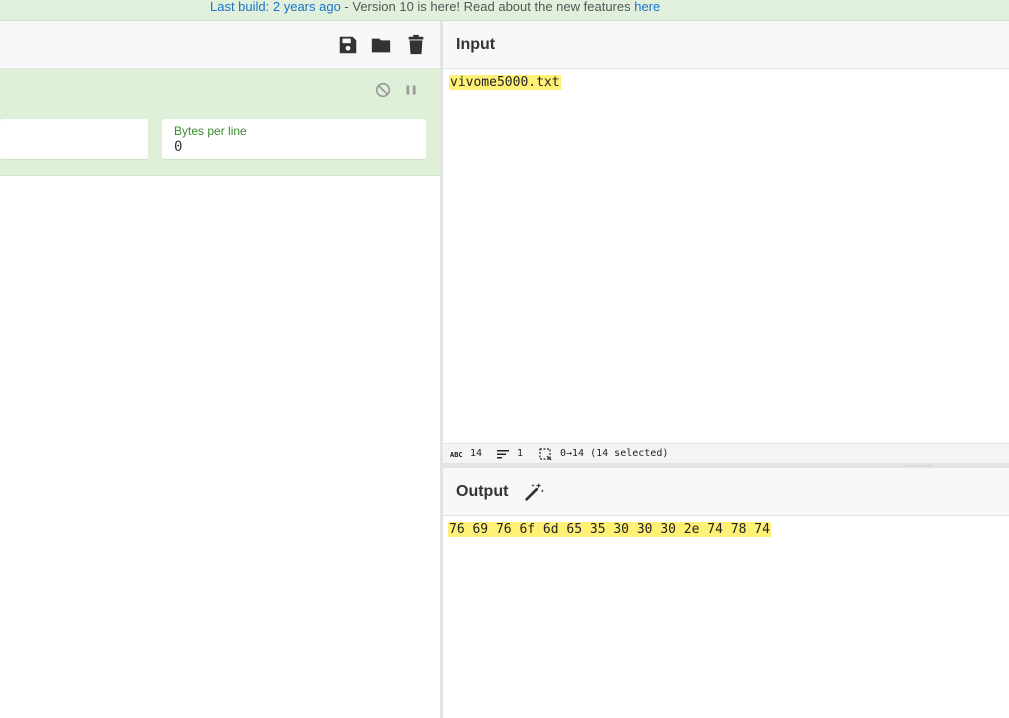  Describe the element at coordinates (416, 45) in the screenshot. I see `trash-icon` at that location.